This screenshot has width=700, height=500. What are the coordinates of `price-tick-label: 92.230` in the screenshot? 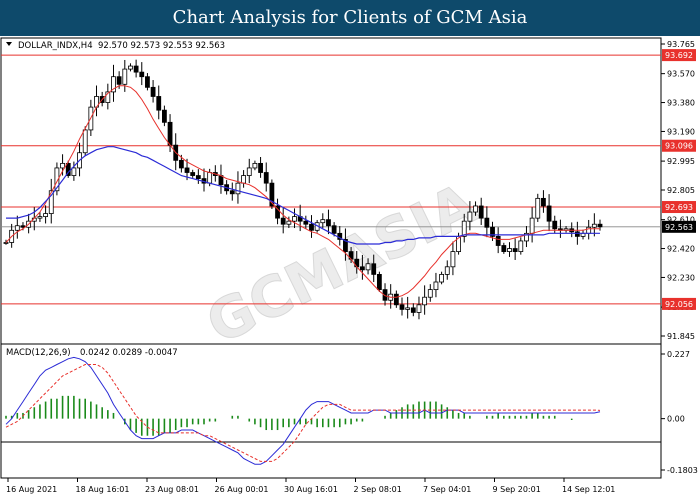 It's located at (681, 277).